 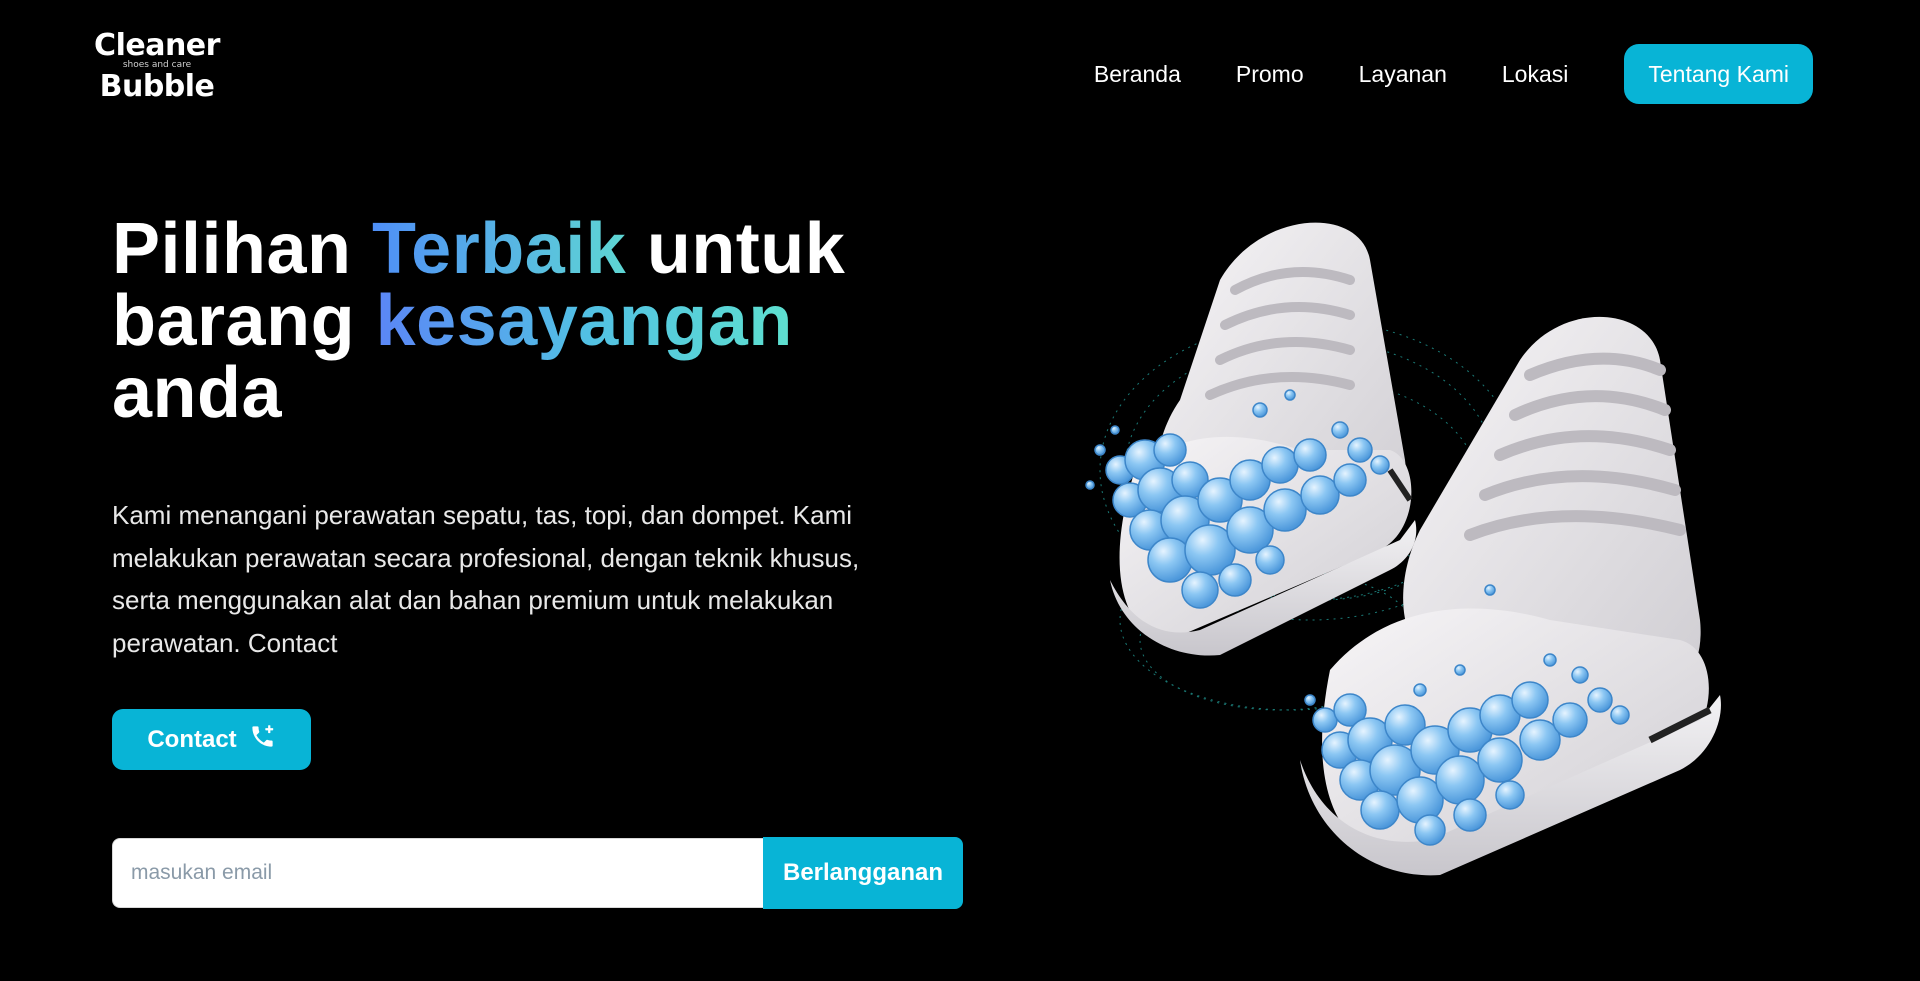 What do you see at coordinates (192, 739) in the screenshot?
I see `contact-button-label: Contact` at bounding box center [192, 739].